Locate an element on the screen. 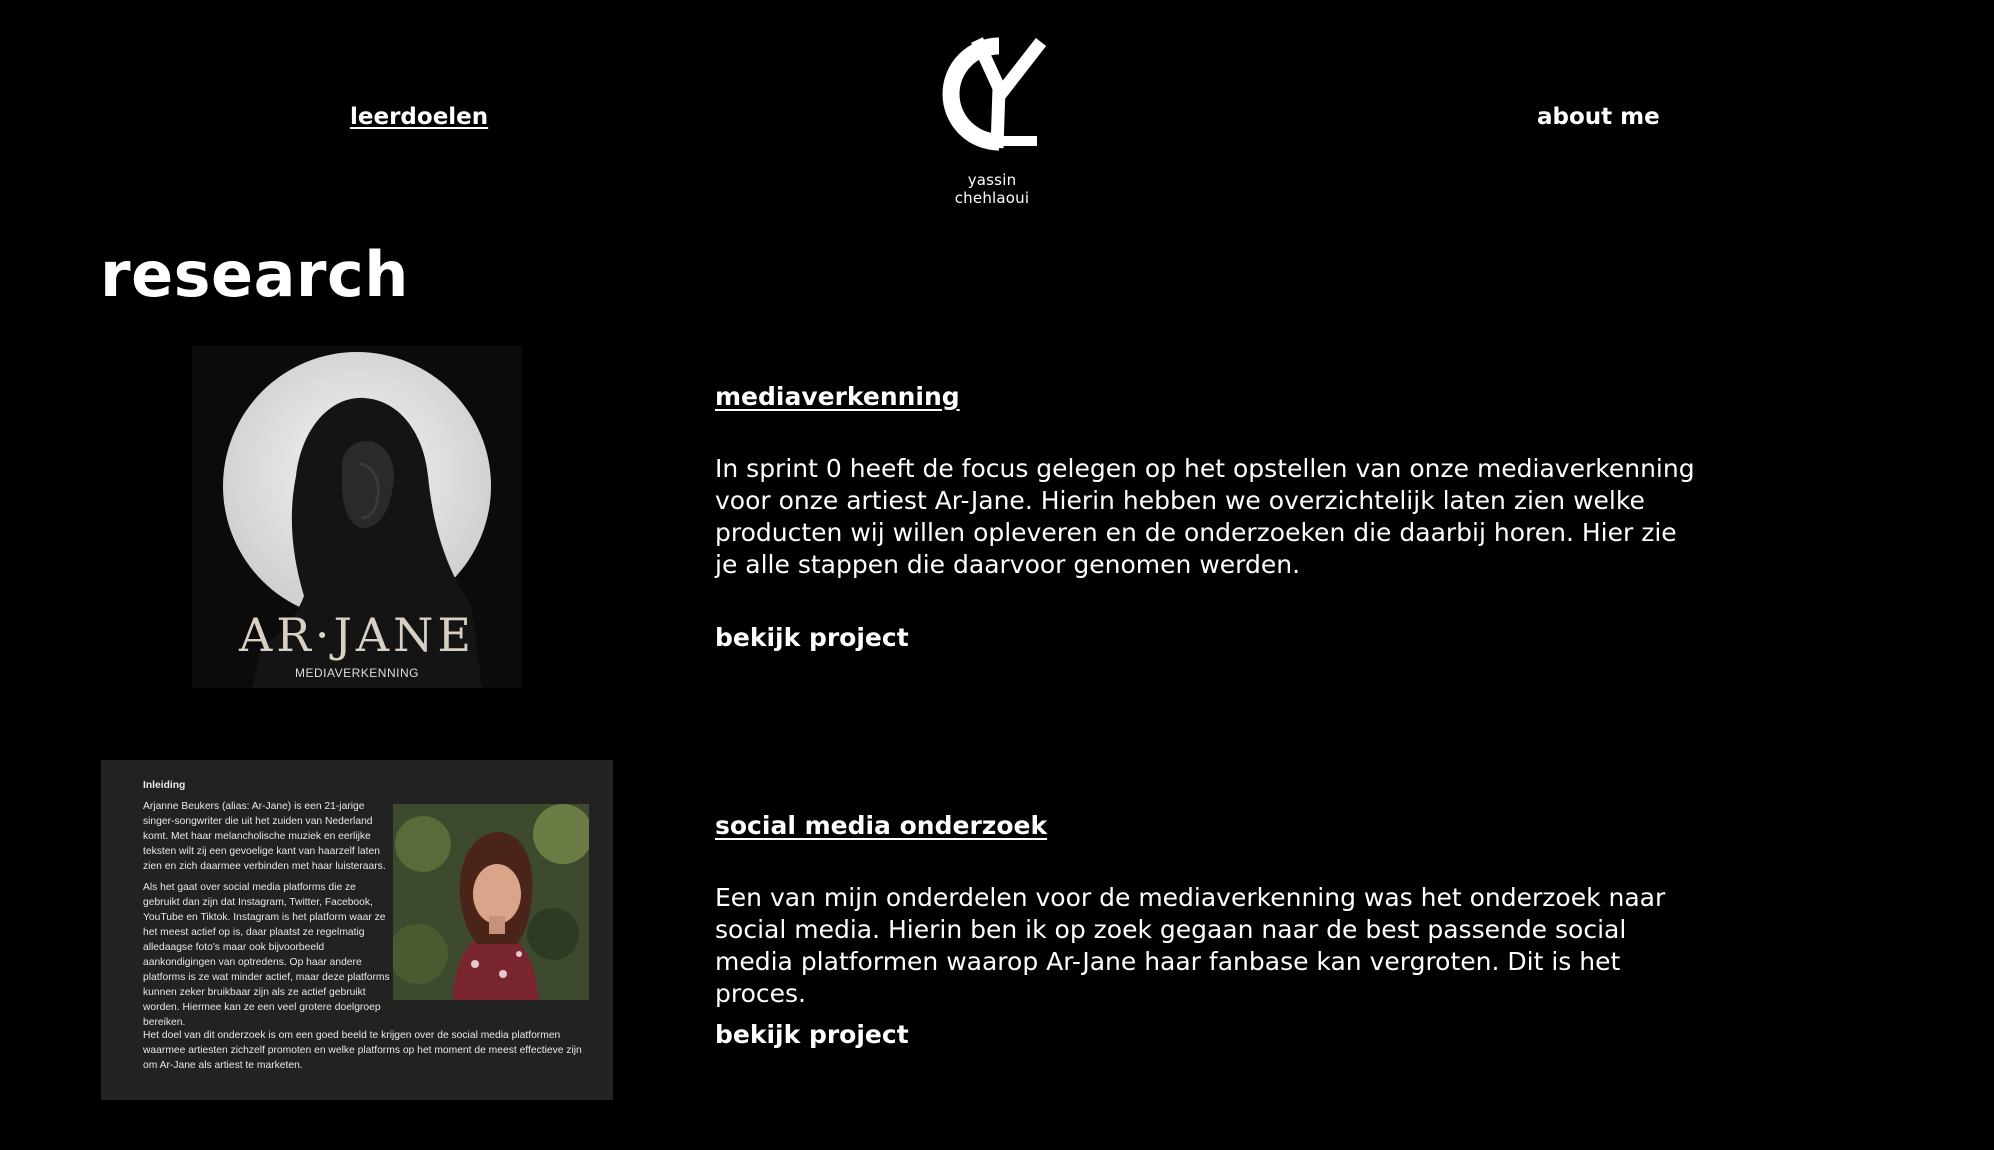  project-title-mediaverkenning: mediaverkenning is located at coordinates (837, 396).